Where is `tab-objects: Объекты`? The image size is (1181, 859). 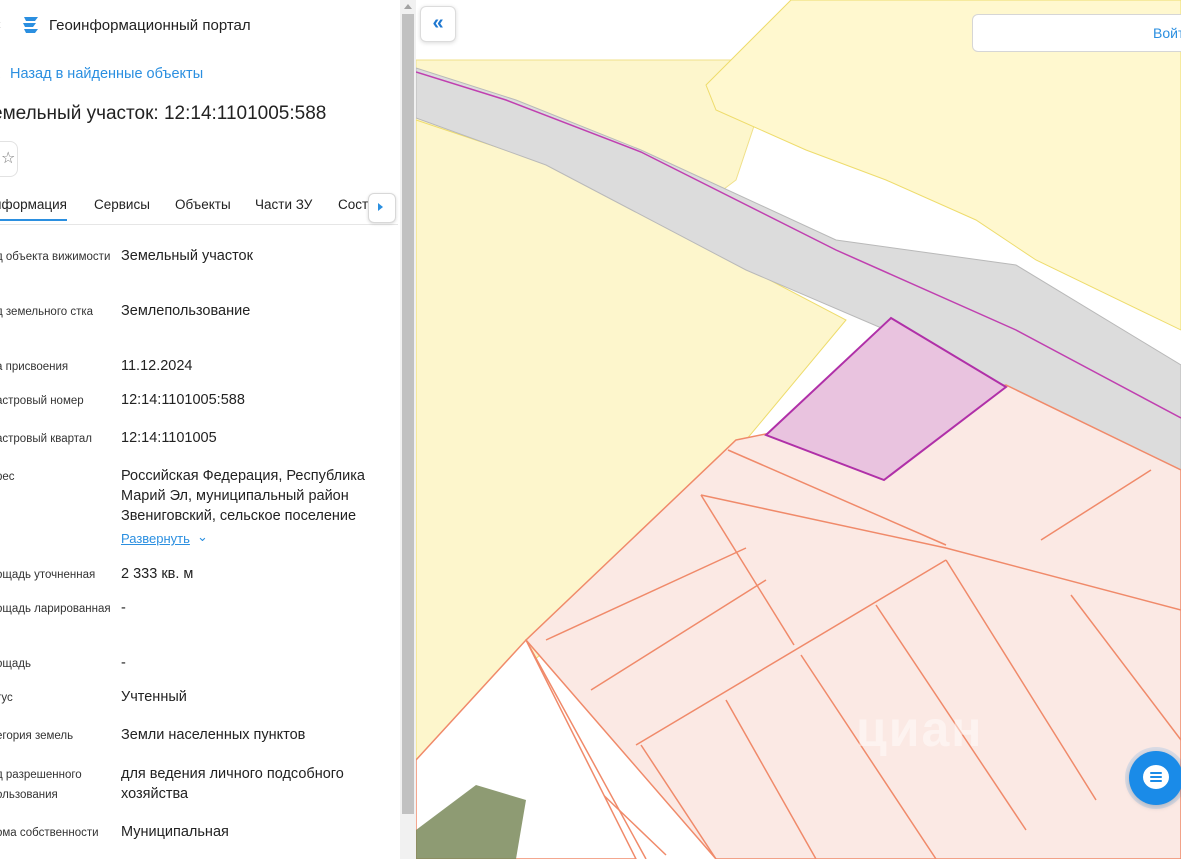
tab-objects: Объекты is located at coordinates (203, 204).